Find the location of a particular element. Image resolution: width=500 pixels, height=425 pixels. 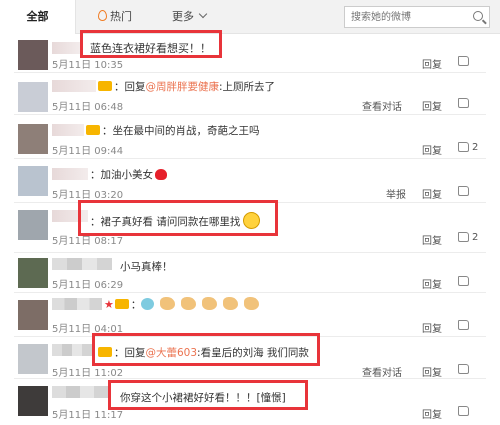

star-icon: ★ is located at coordinates (109, 304).